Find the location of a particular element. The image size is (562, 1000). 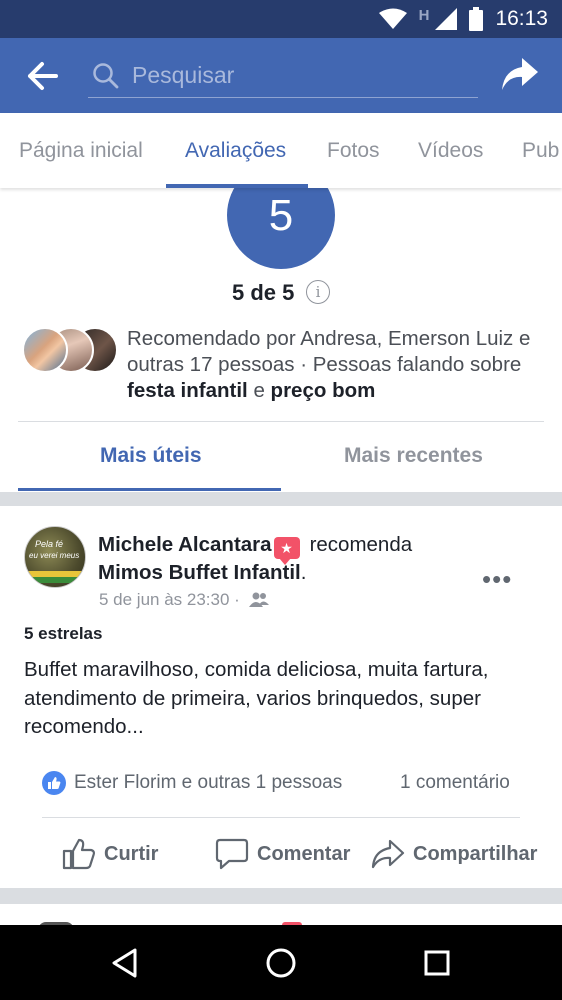

reactions-summary: Ester Florim e outras 1 pessoas is located at coordinates (192, 783).